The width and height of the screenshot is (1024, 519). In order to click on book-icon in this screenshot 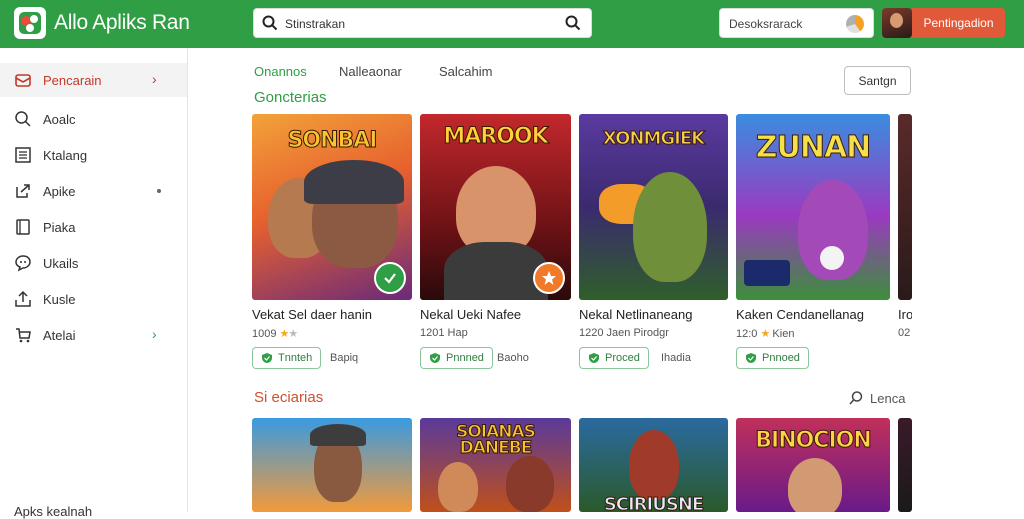, I will do `click(23, 227)`.